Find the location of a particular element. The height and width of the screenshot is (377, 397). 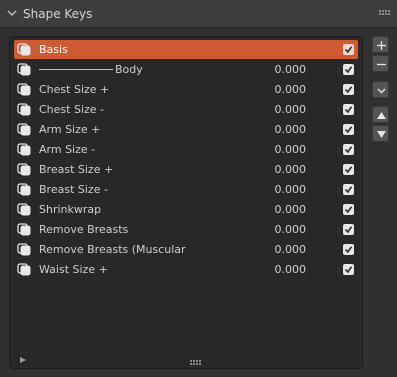

panel-title: Shape Keys is located at coordinates (58, 14).